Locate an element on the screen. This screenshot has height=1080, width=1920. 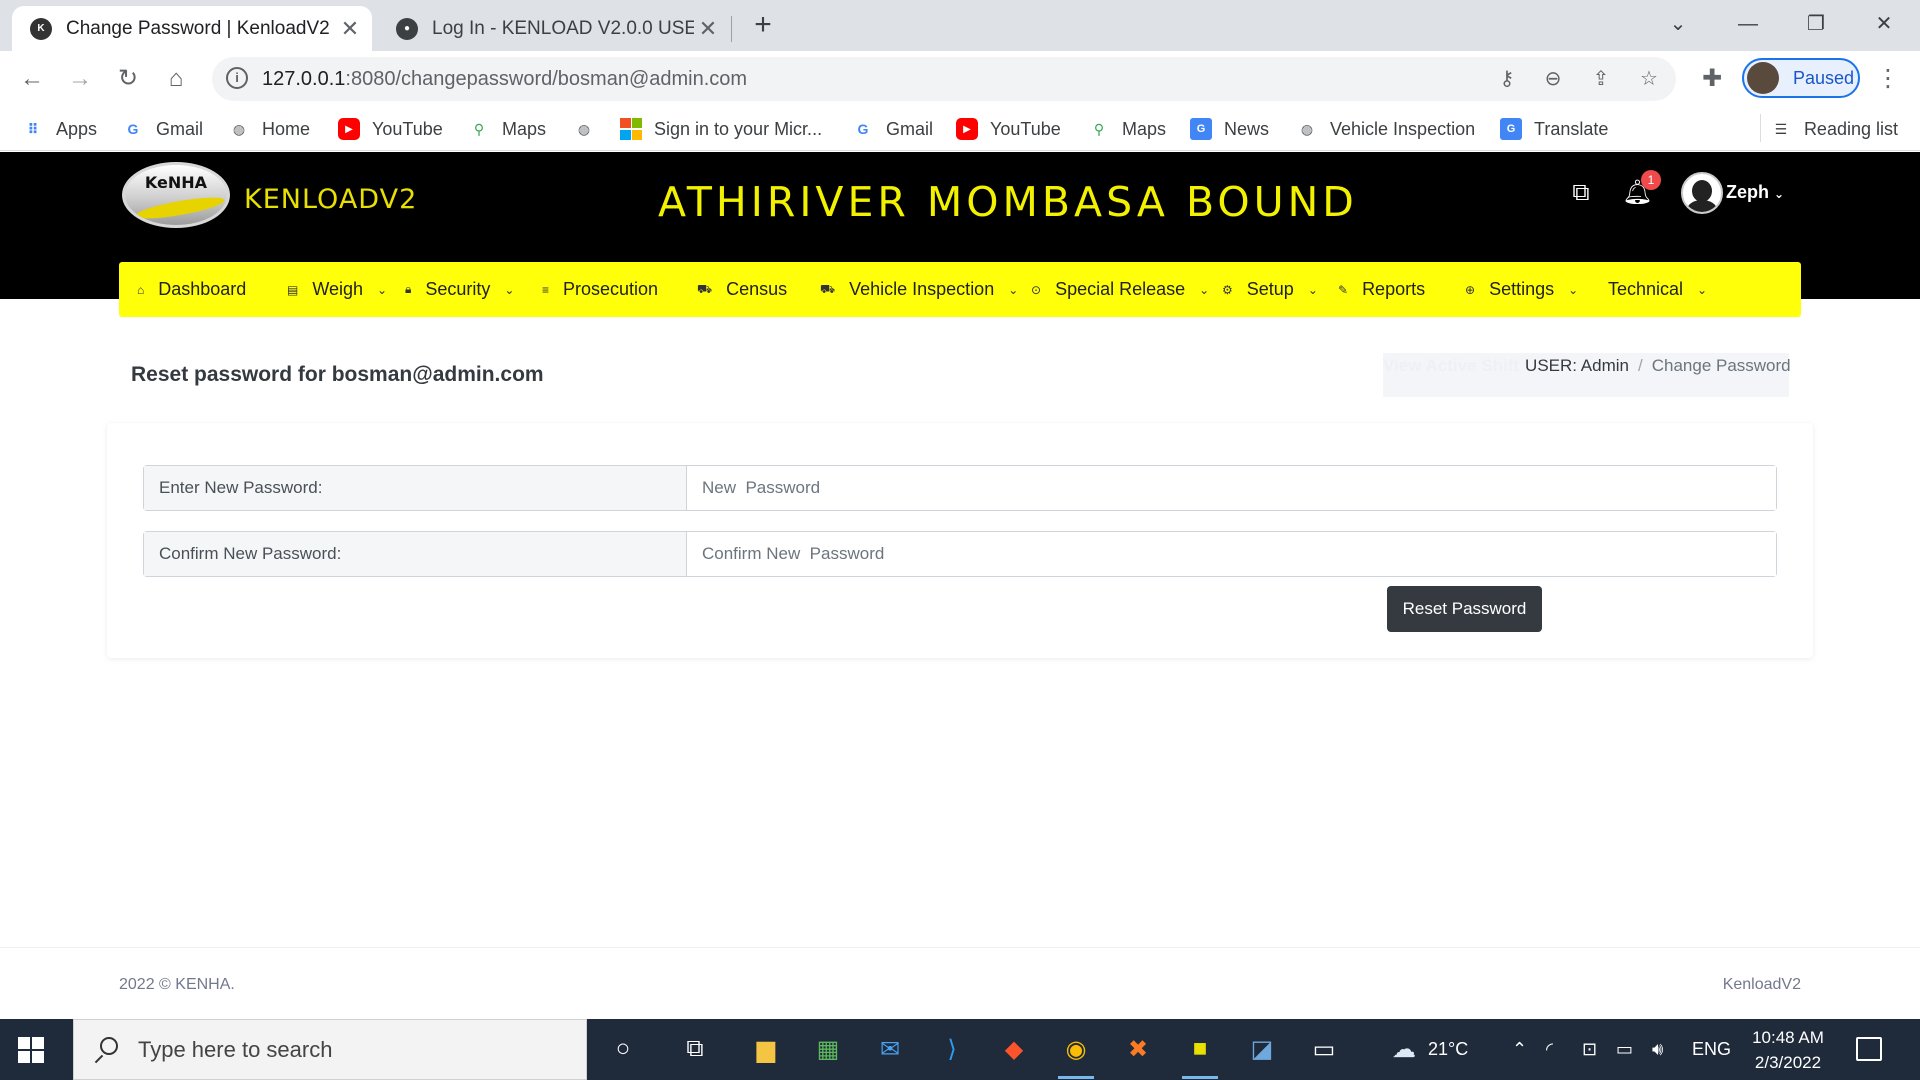
bookmark-home: ◍ Home is located at coordinates (269, 129).